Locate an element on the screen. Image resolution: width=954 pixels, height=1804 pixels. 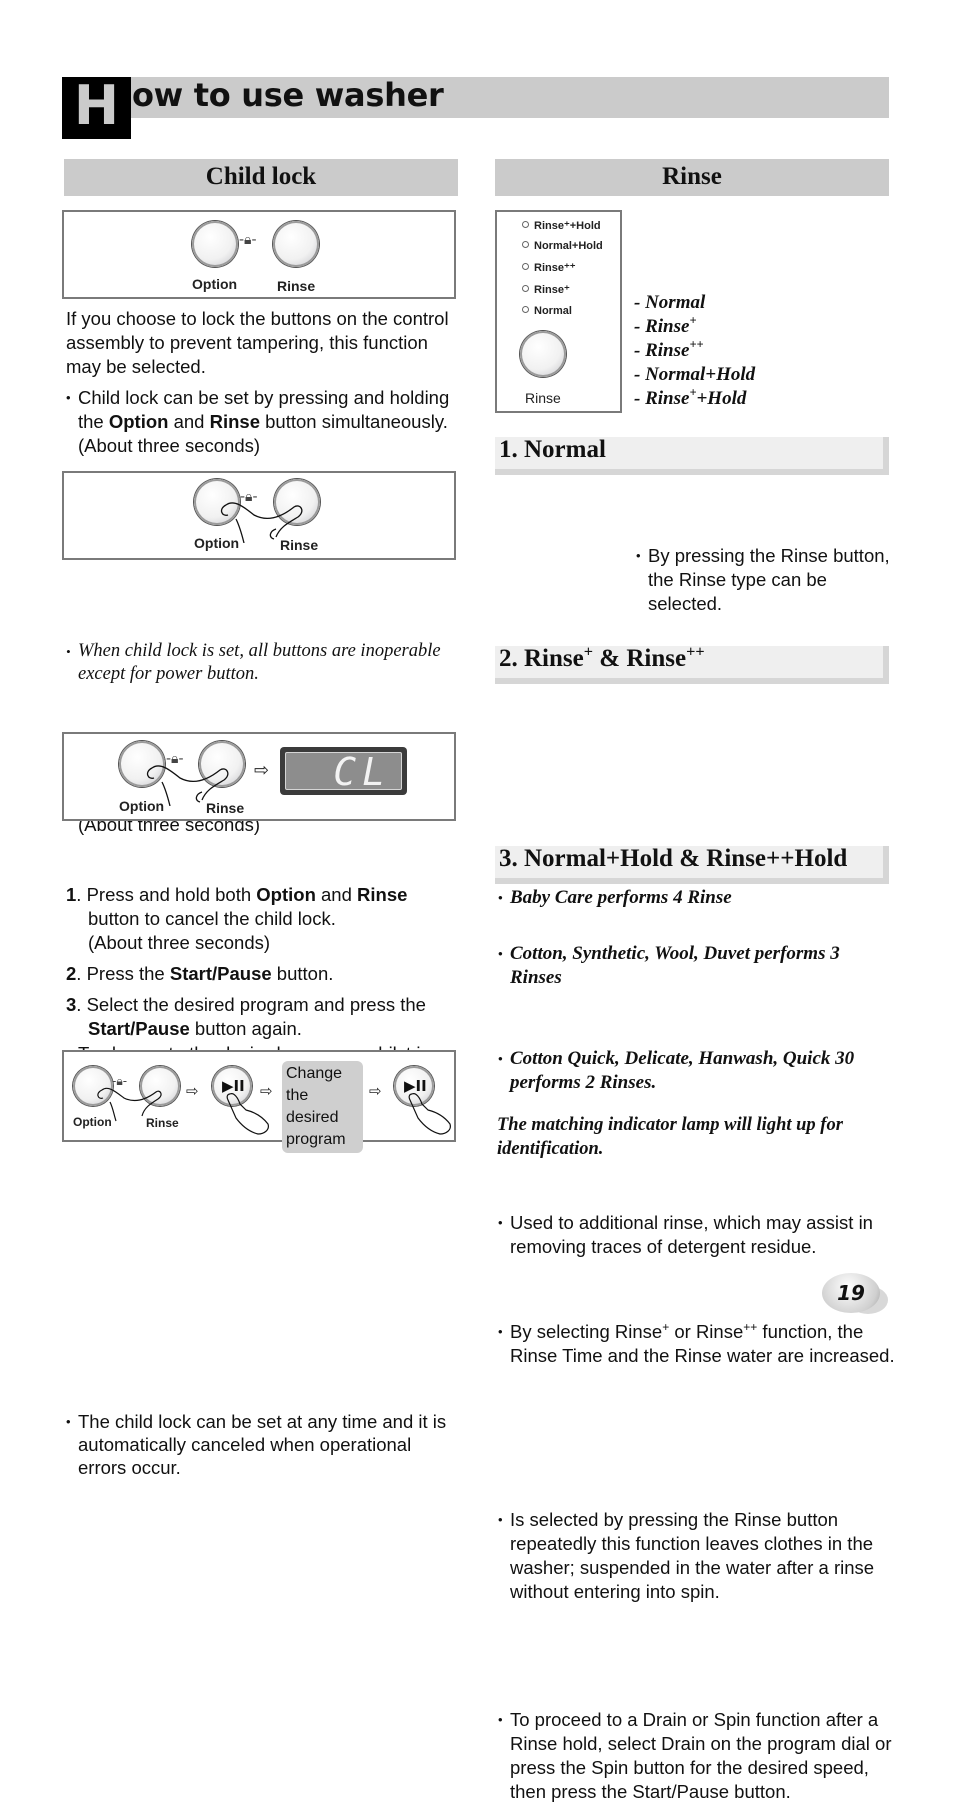
display-text: CL is located at coordinates (343, 771).